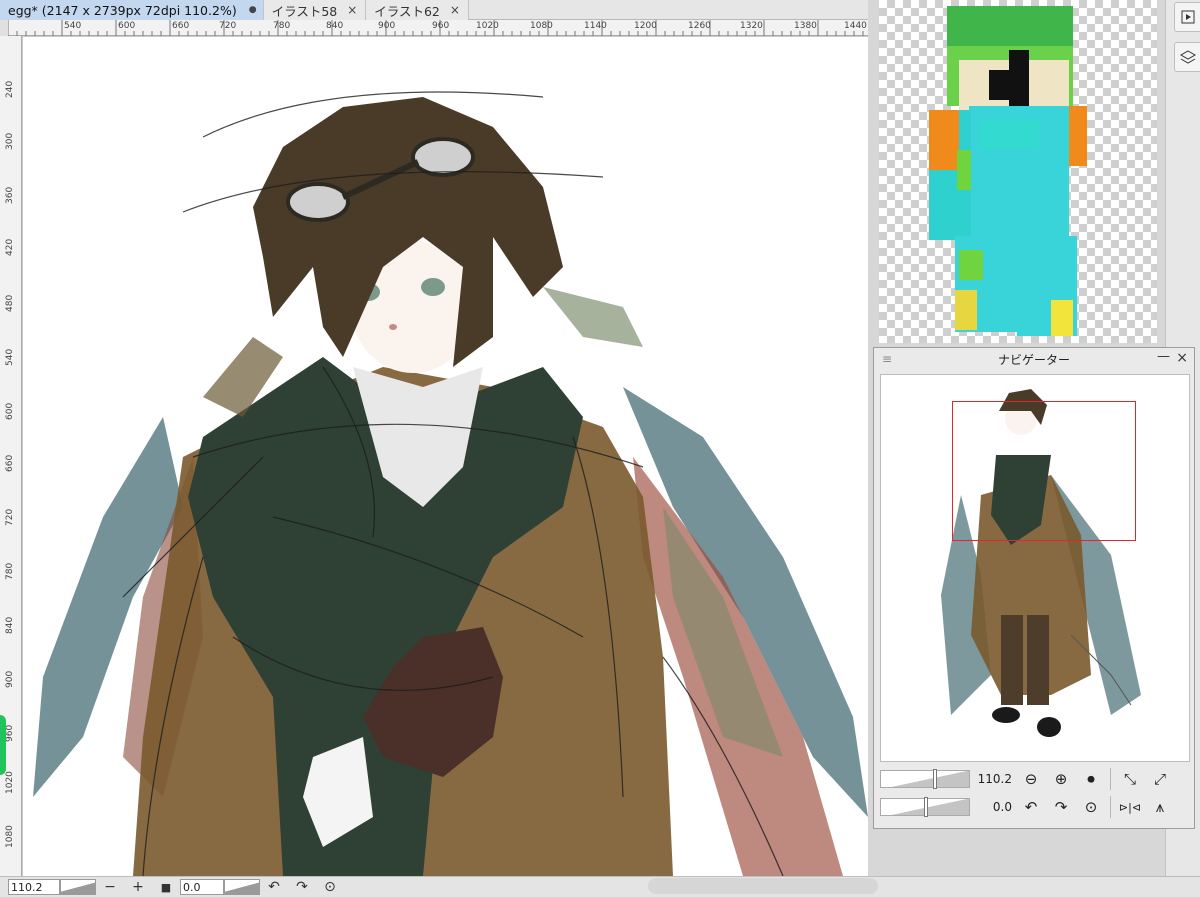 This screenshot has width=1200, height=897. I want to click on zoom-in-button: +, so click(138, 887).